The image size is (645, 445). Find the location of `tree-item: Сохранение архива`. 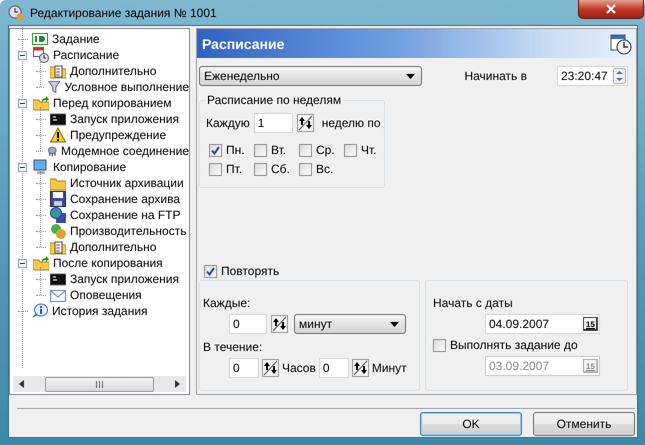

tree-item: Сохранение архива is located at coordinates (125, 199).